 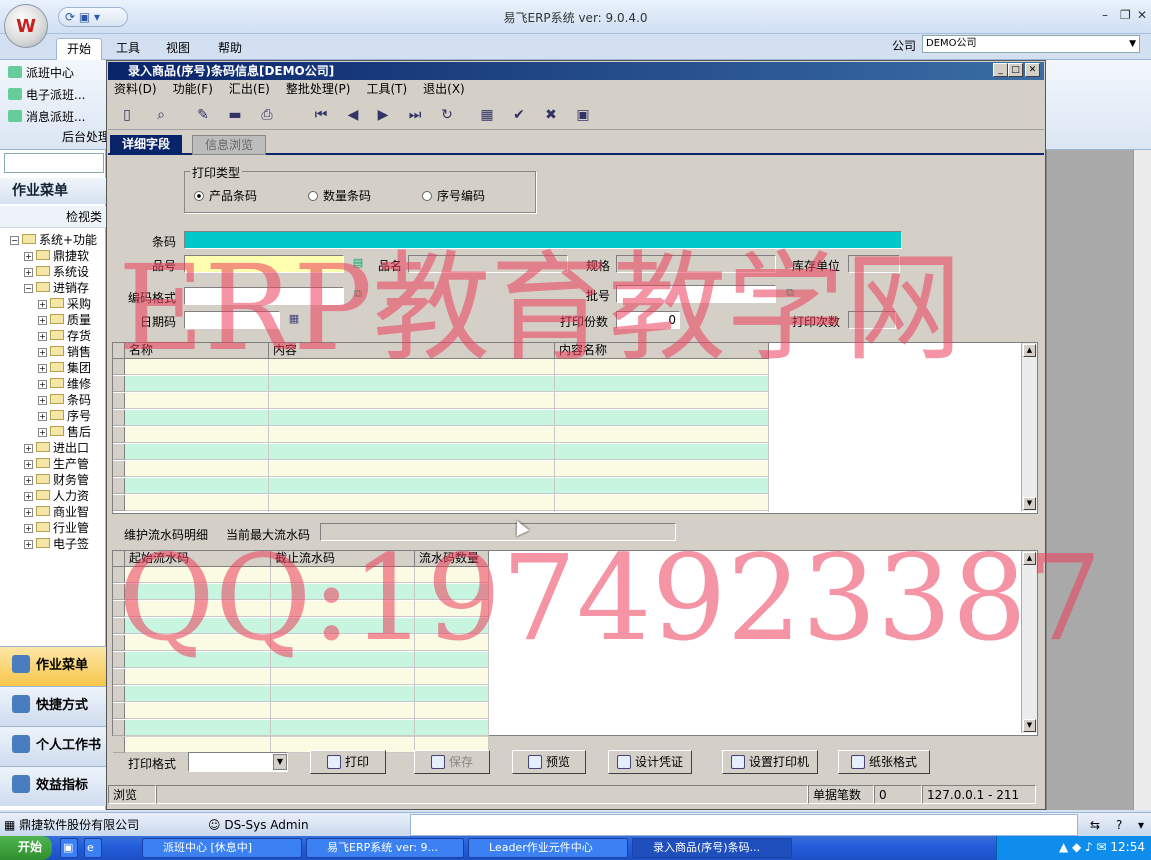 What do you see at coordinates (548, 848) in the screenshot?
I see `task-leader-center: Leader作业元件中心` at bounding box center [548, 848].